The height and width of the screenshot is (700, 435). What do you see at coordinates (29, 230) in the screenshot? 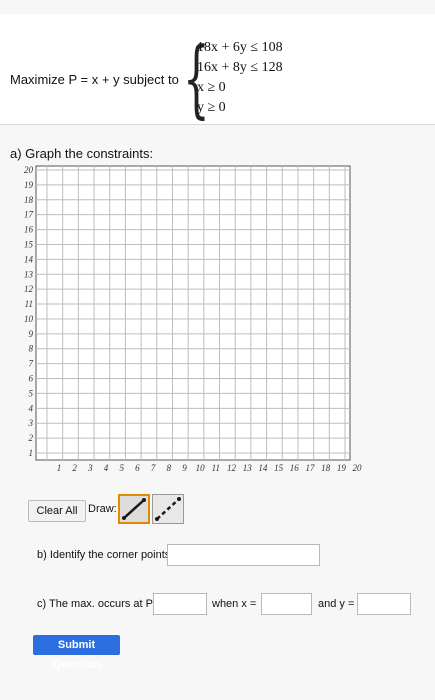
I see `y-tick-label: 16` at bounding box center [29, 230].